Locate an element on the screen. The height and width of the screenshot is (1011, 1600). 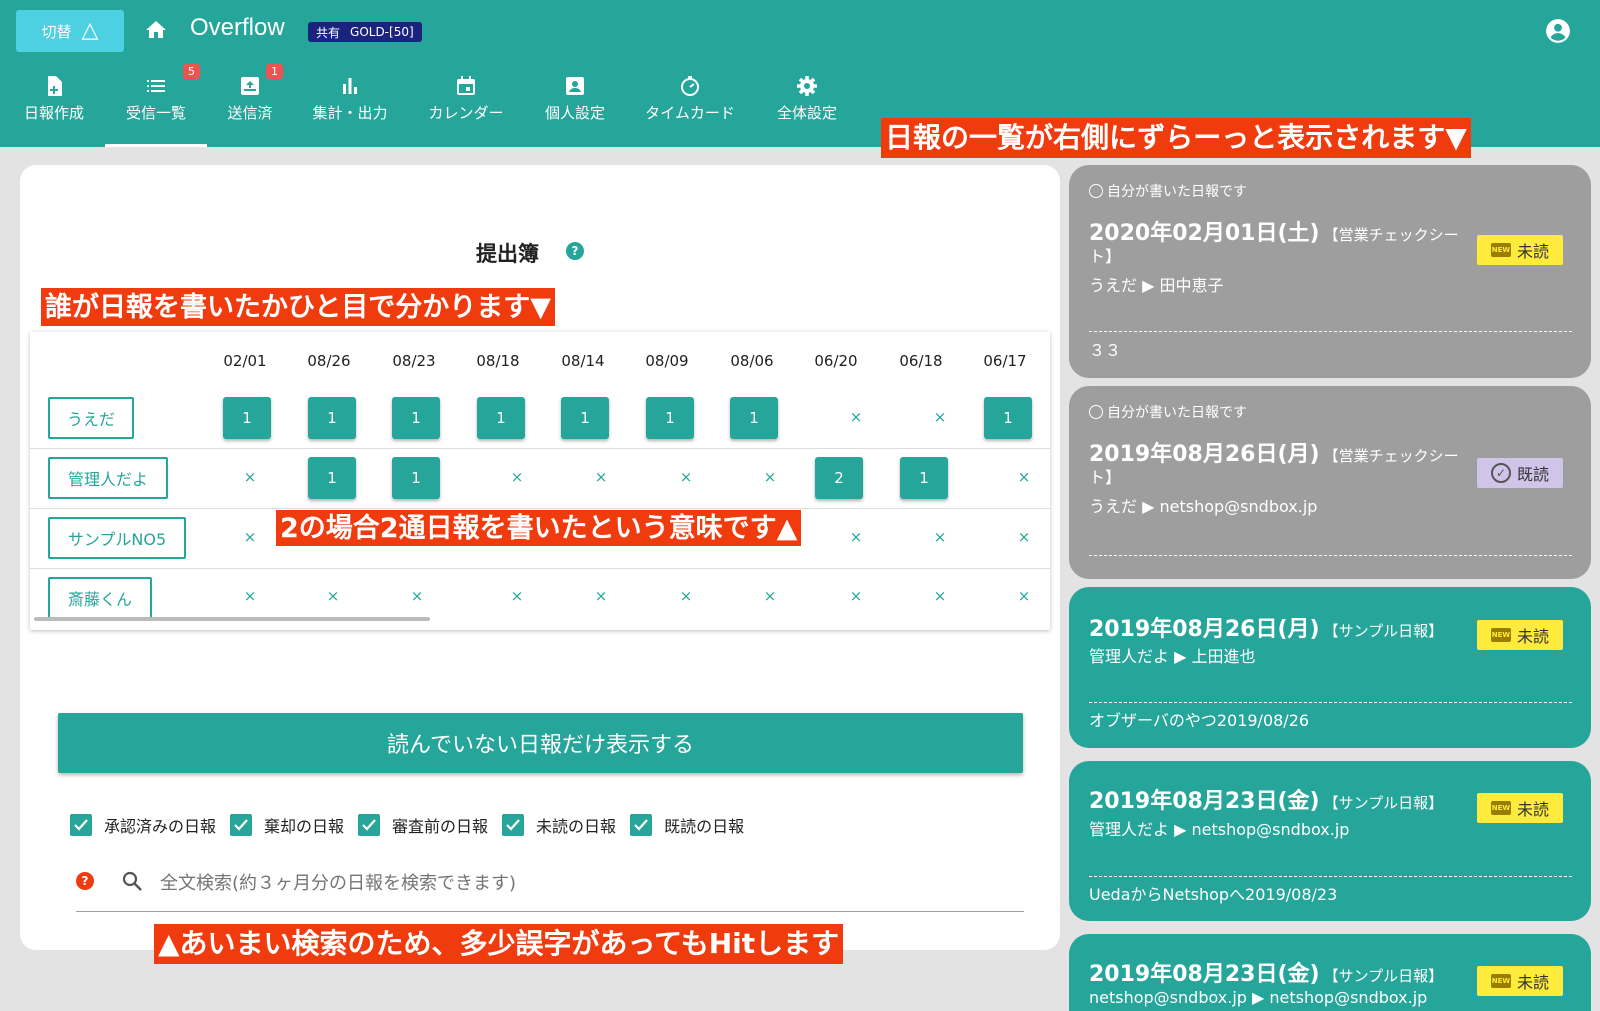
search-help-icon: ? is located at coordinates (85, 881).